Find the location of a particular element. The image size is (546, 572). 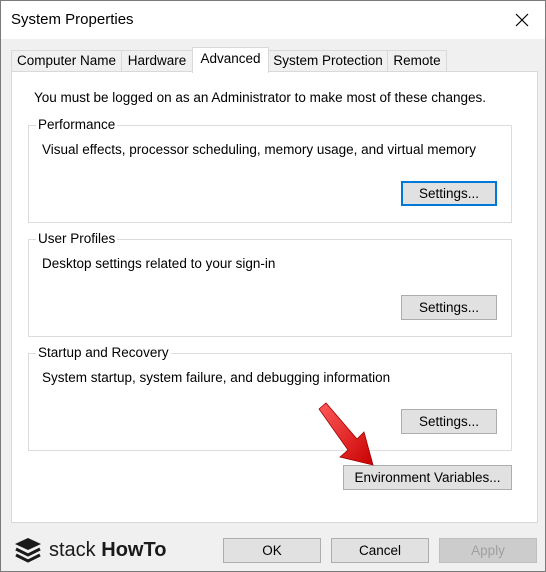

apply-button: Apply is located at coordinates (488, 550).